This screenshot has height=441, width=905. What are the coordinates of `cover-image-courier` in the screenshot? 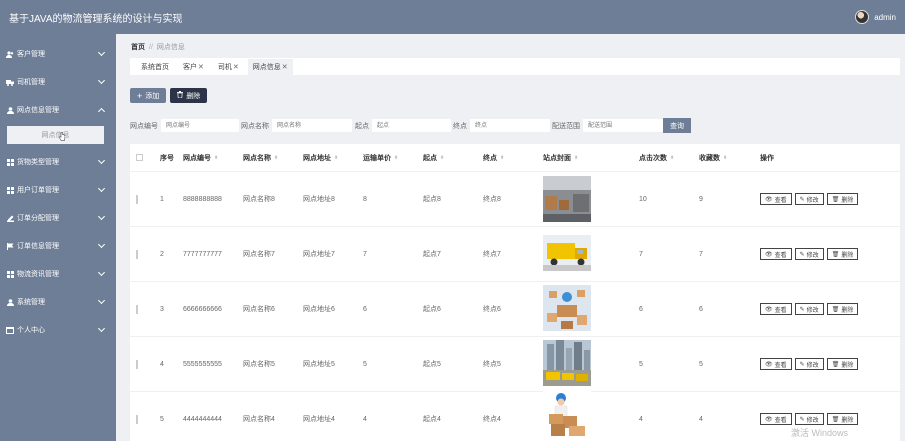 It's located at (567, 413).